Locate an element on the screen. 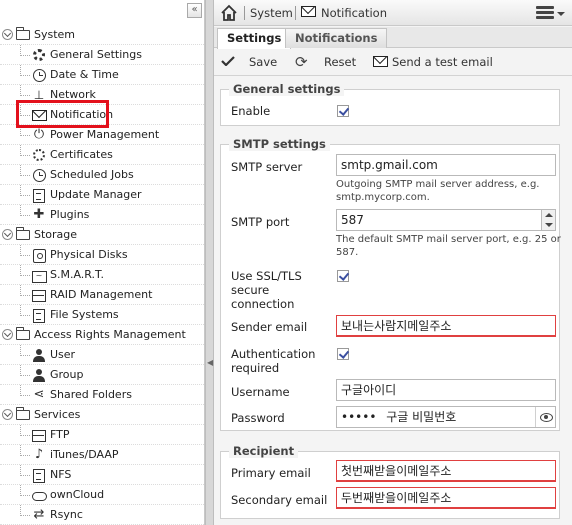 Image resolution: width=572 pixels, height=525 pixels. breadcrumb-system: System is located at coordinates (271, 13).